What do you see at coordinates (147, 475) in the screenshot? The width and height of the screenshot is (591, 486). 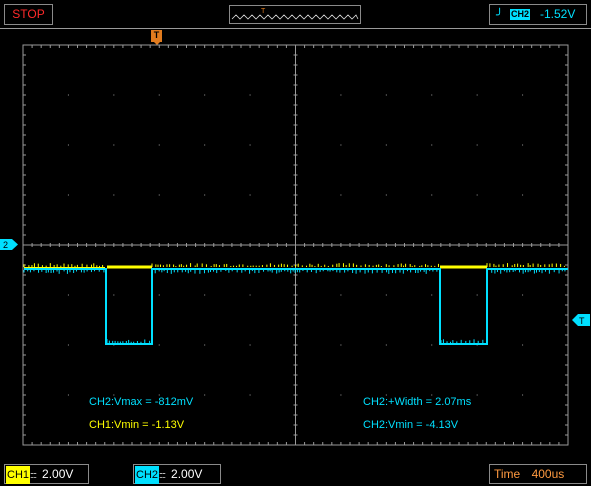 I see `ch2-tag: CH2` at bounding box center [147, 475].